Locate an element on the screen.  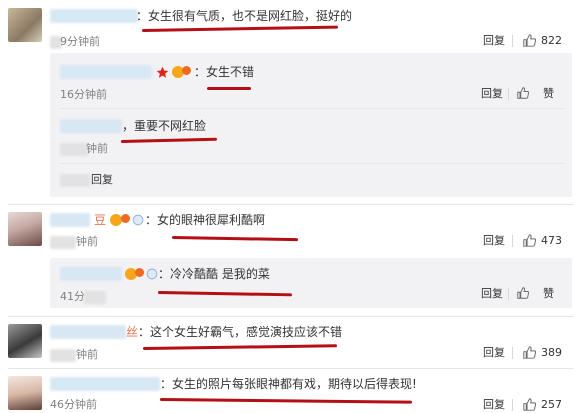
reply-time: 41分 is located at coordinates (72, 296).